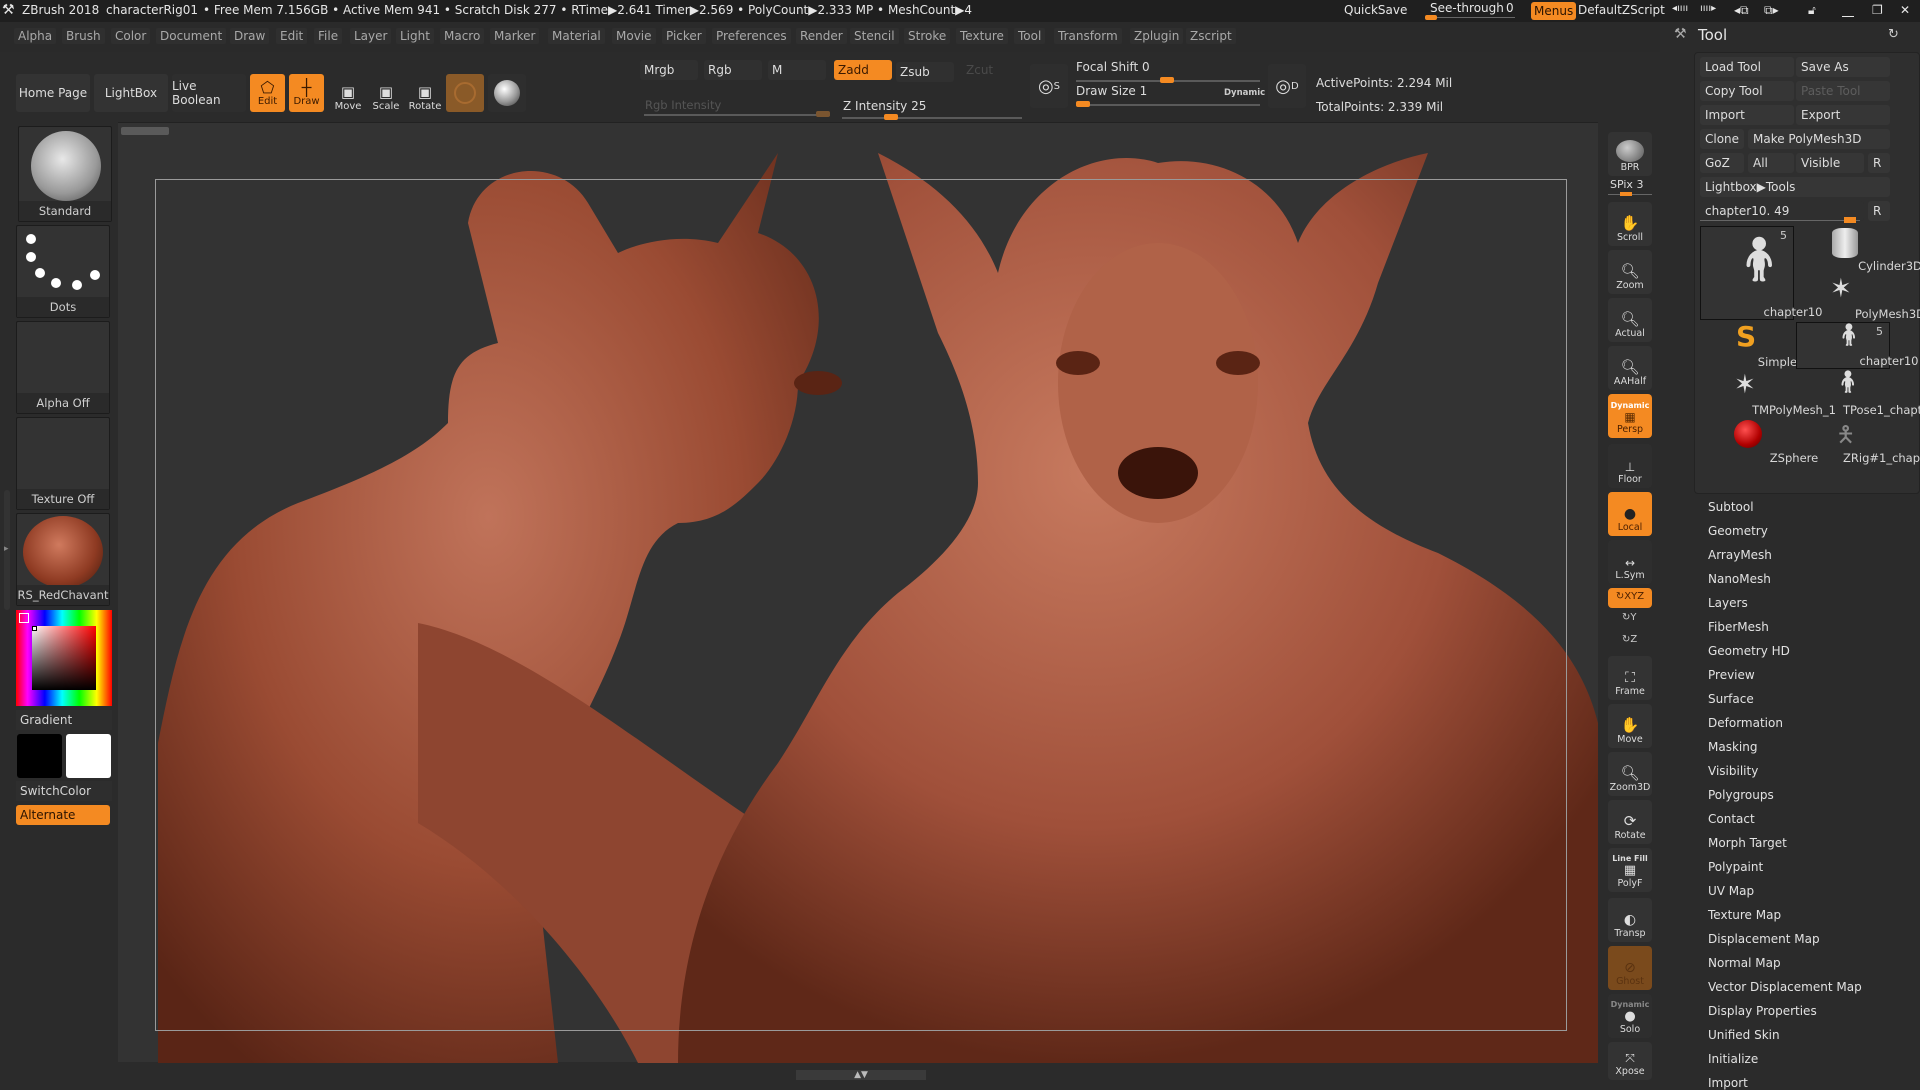 The width and height of the screenshot is (1920, 1090). Describe the element at coordinates (131, 36) in the screenshot. I see `menu-color: Color` at that location.